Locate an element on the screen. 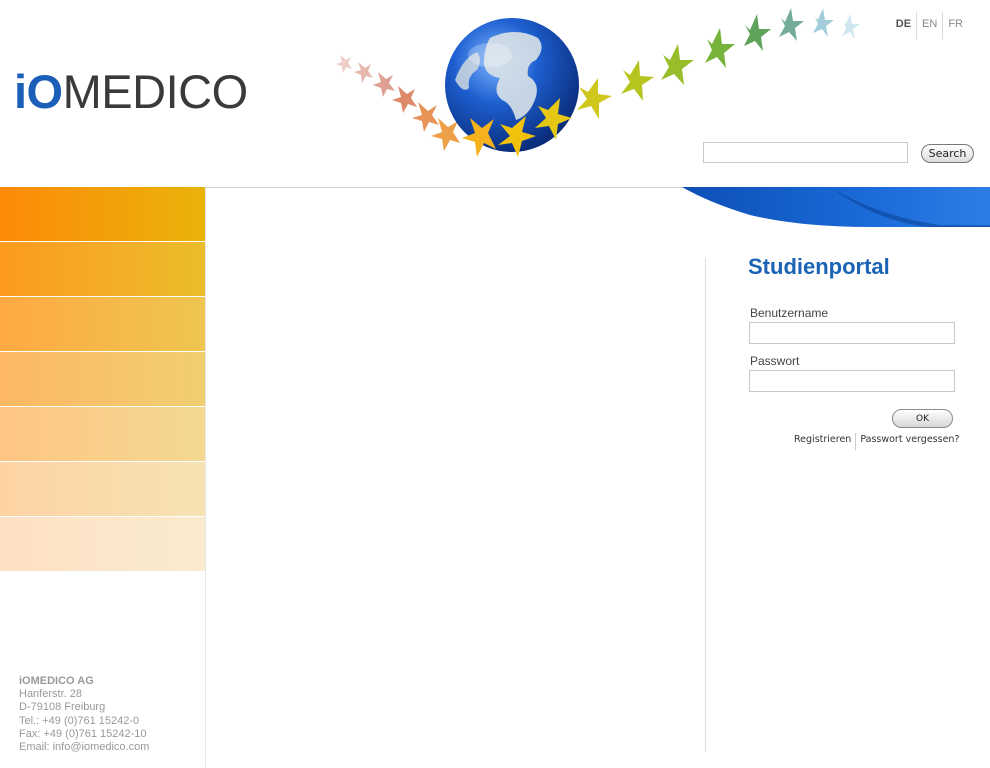  company-name: iOMEDICO AG is located at coordinates (56, 681).